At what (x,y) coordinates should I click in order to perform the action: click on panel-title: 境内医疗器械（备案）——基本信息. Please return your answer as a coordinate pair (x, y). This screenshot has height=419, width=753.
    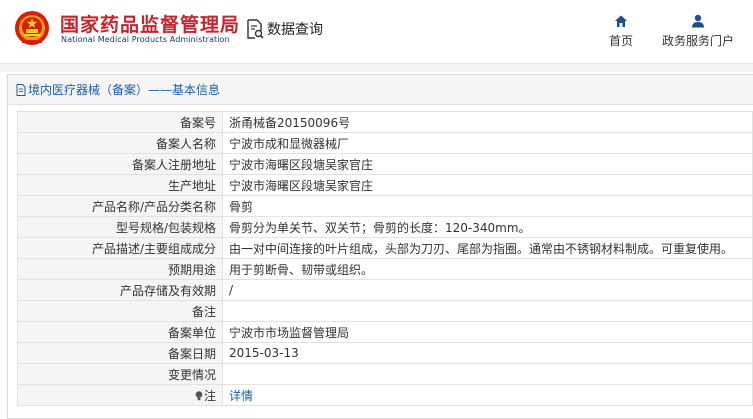
    Looking at the image, I should click on (124, 90).